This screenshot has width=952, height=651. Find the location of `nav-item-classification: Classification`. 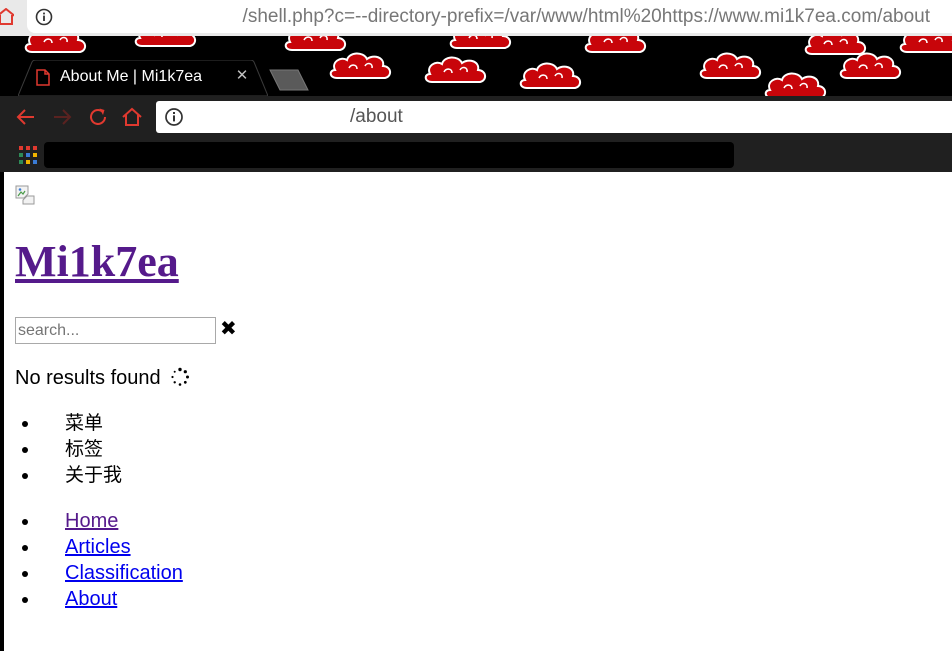

nav-item-classification: Classification is located at coordinates (111, 573).